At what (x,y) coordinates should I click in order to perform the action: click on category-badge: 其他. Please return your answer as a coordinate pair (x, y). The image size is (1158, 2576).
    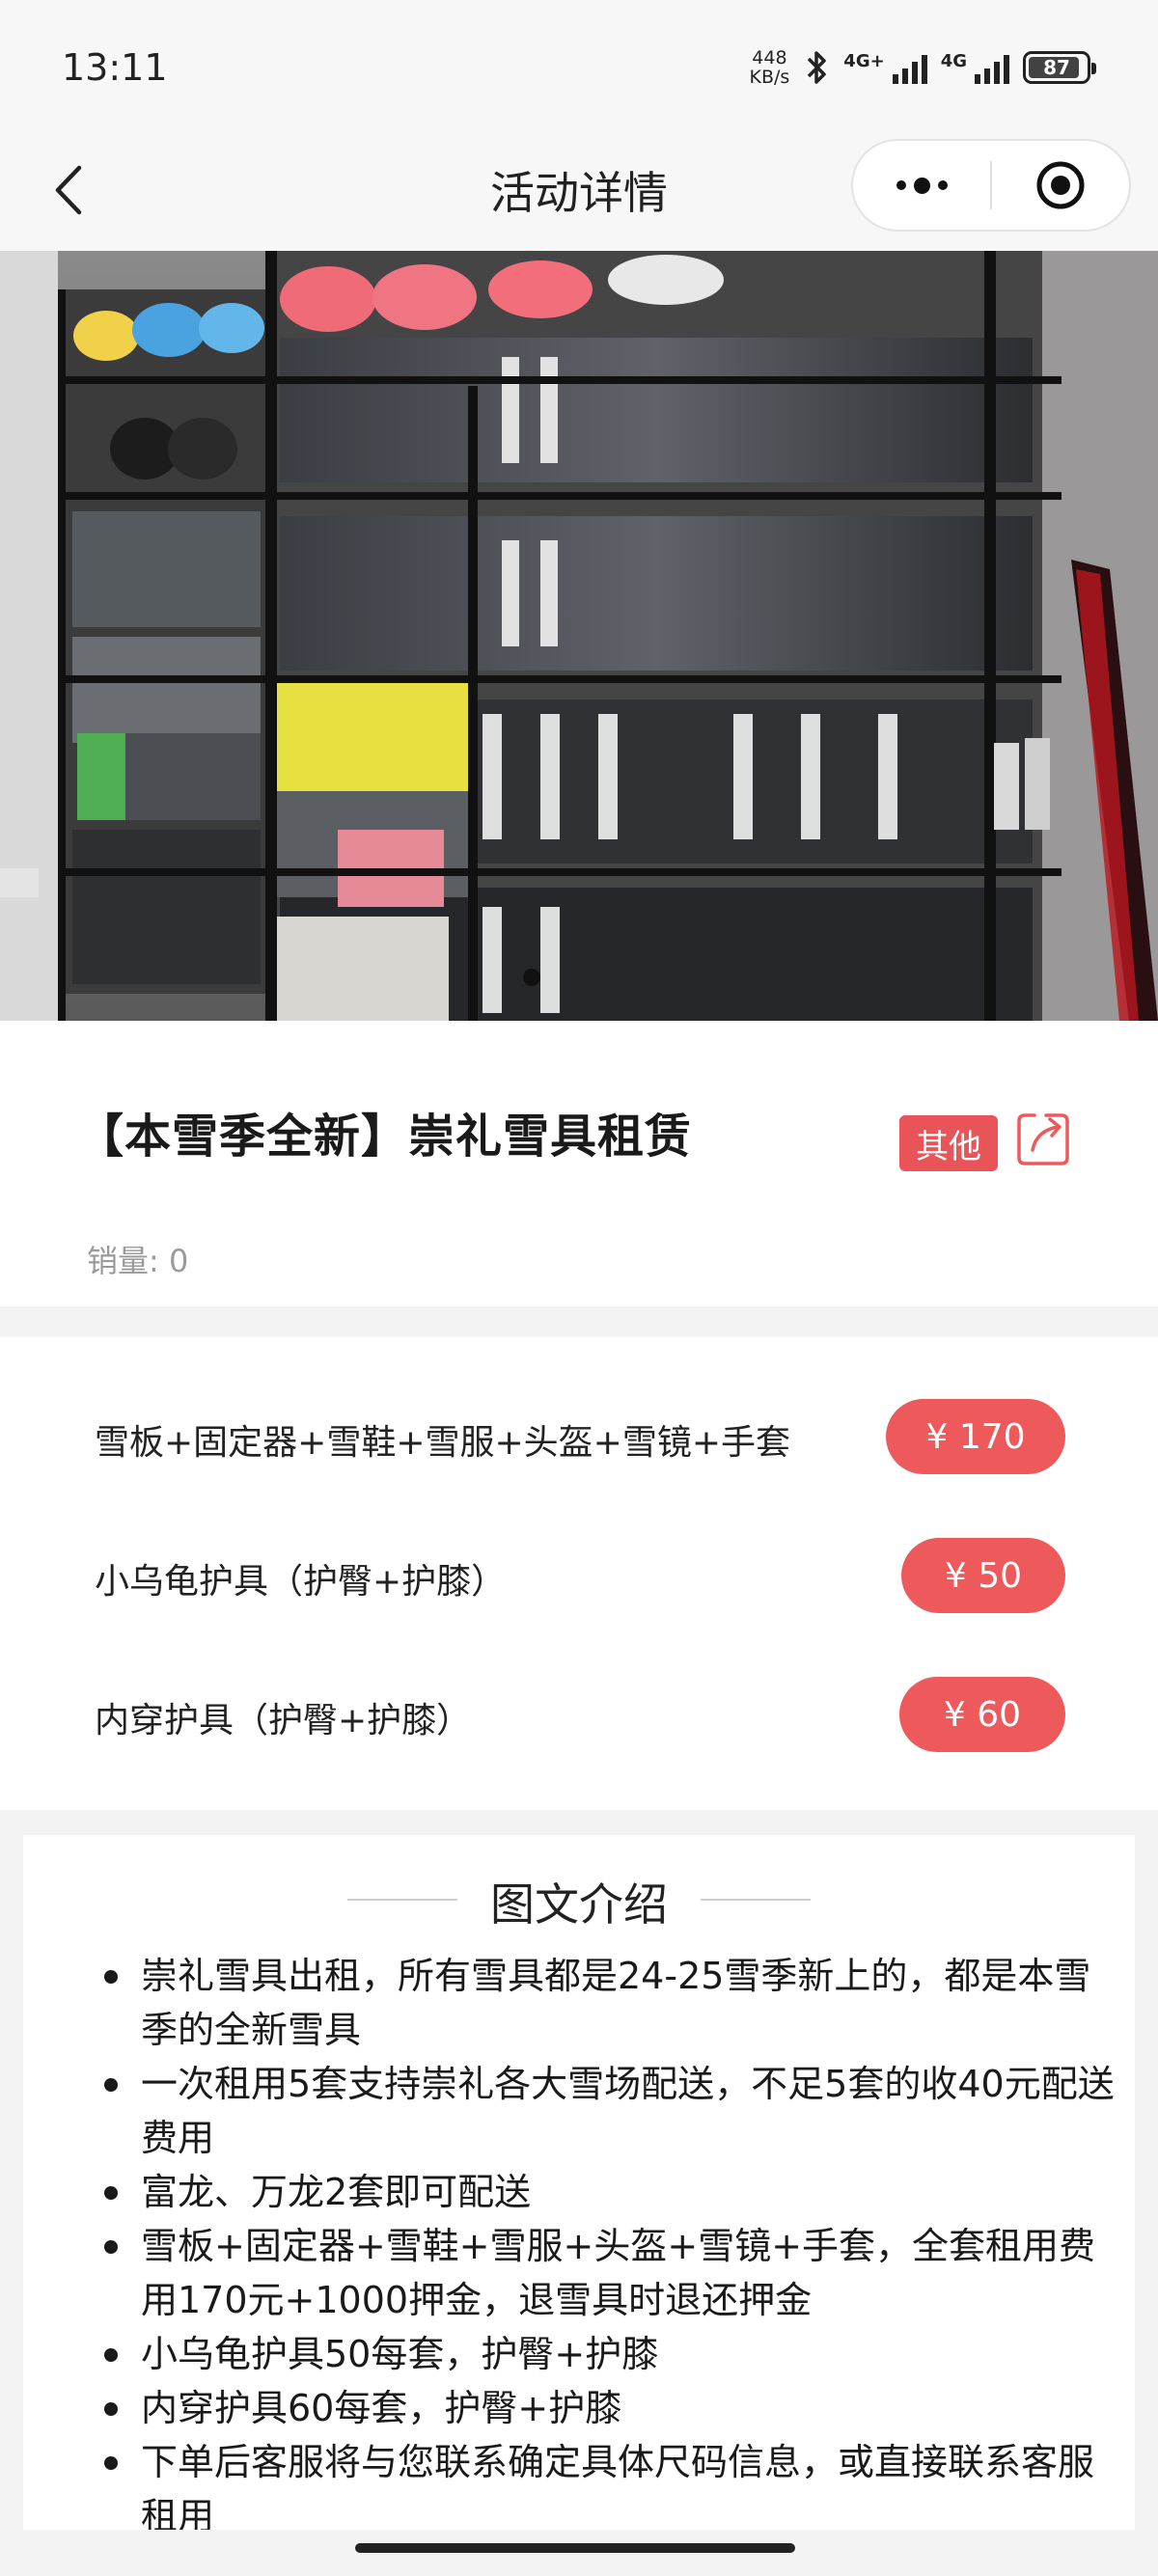
    Looking at the image, I should click on (948, 1143).